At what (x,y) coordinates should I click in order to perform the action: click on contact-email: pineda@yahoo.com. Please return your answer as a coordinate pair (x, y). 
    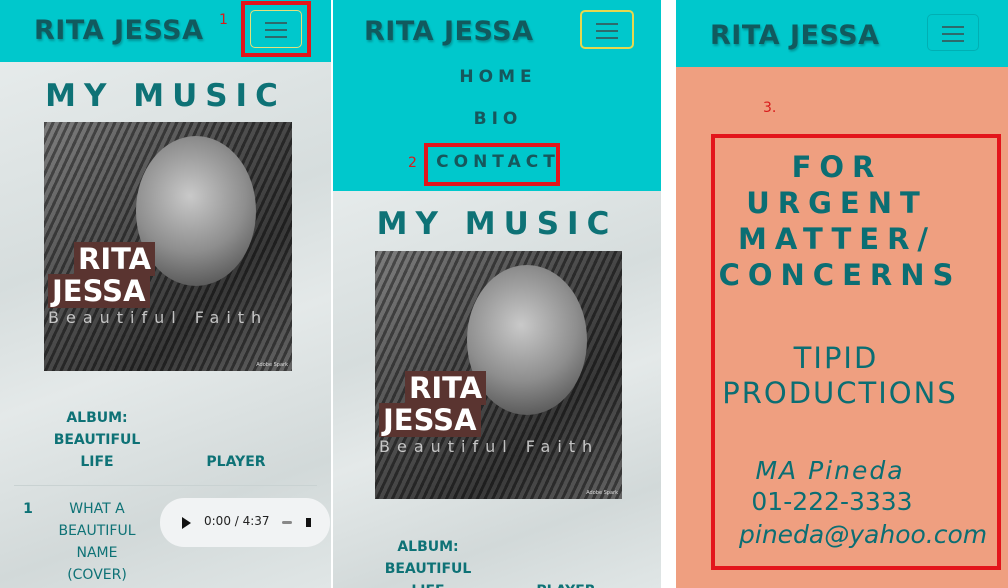
    Looking at the image, I should click on (873, 534).